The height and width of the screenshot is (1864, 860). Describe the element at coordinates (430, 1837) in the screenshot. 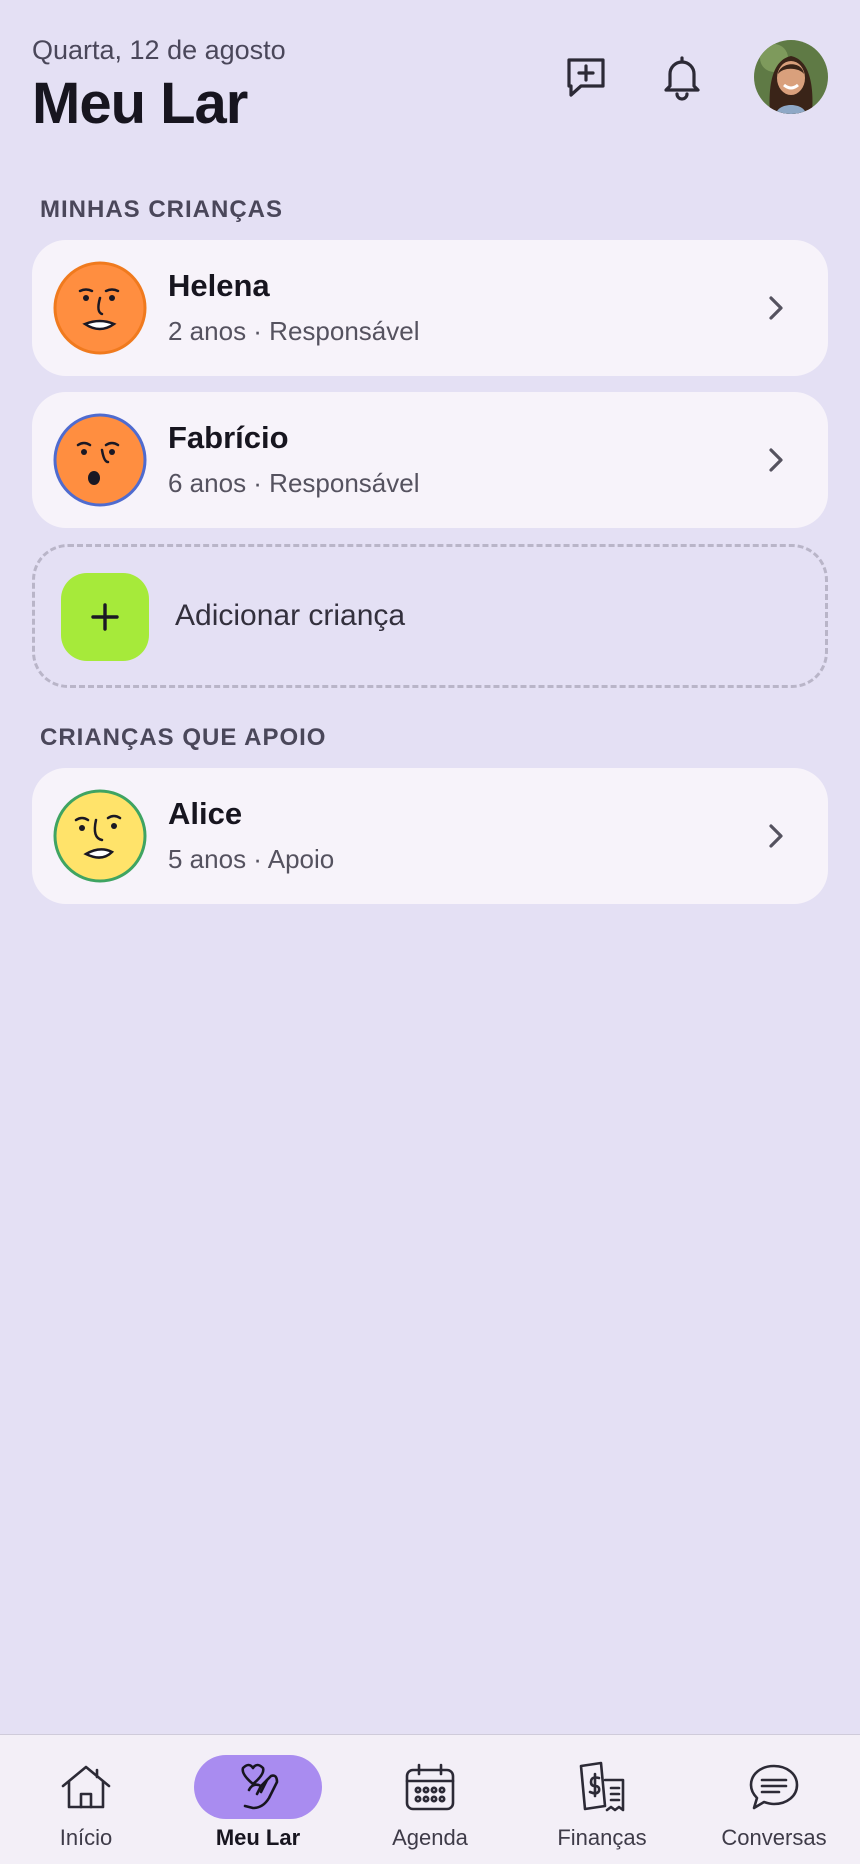

I see `nav-label: Agenda` at that location.